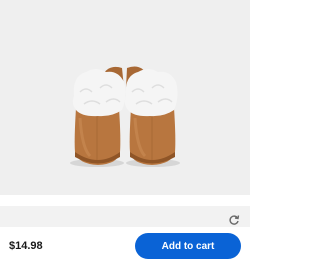 Image resolution: width=320 pixels, height=265 pixels. I want to click on section-divider, so click(125, 216).